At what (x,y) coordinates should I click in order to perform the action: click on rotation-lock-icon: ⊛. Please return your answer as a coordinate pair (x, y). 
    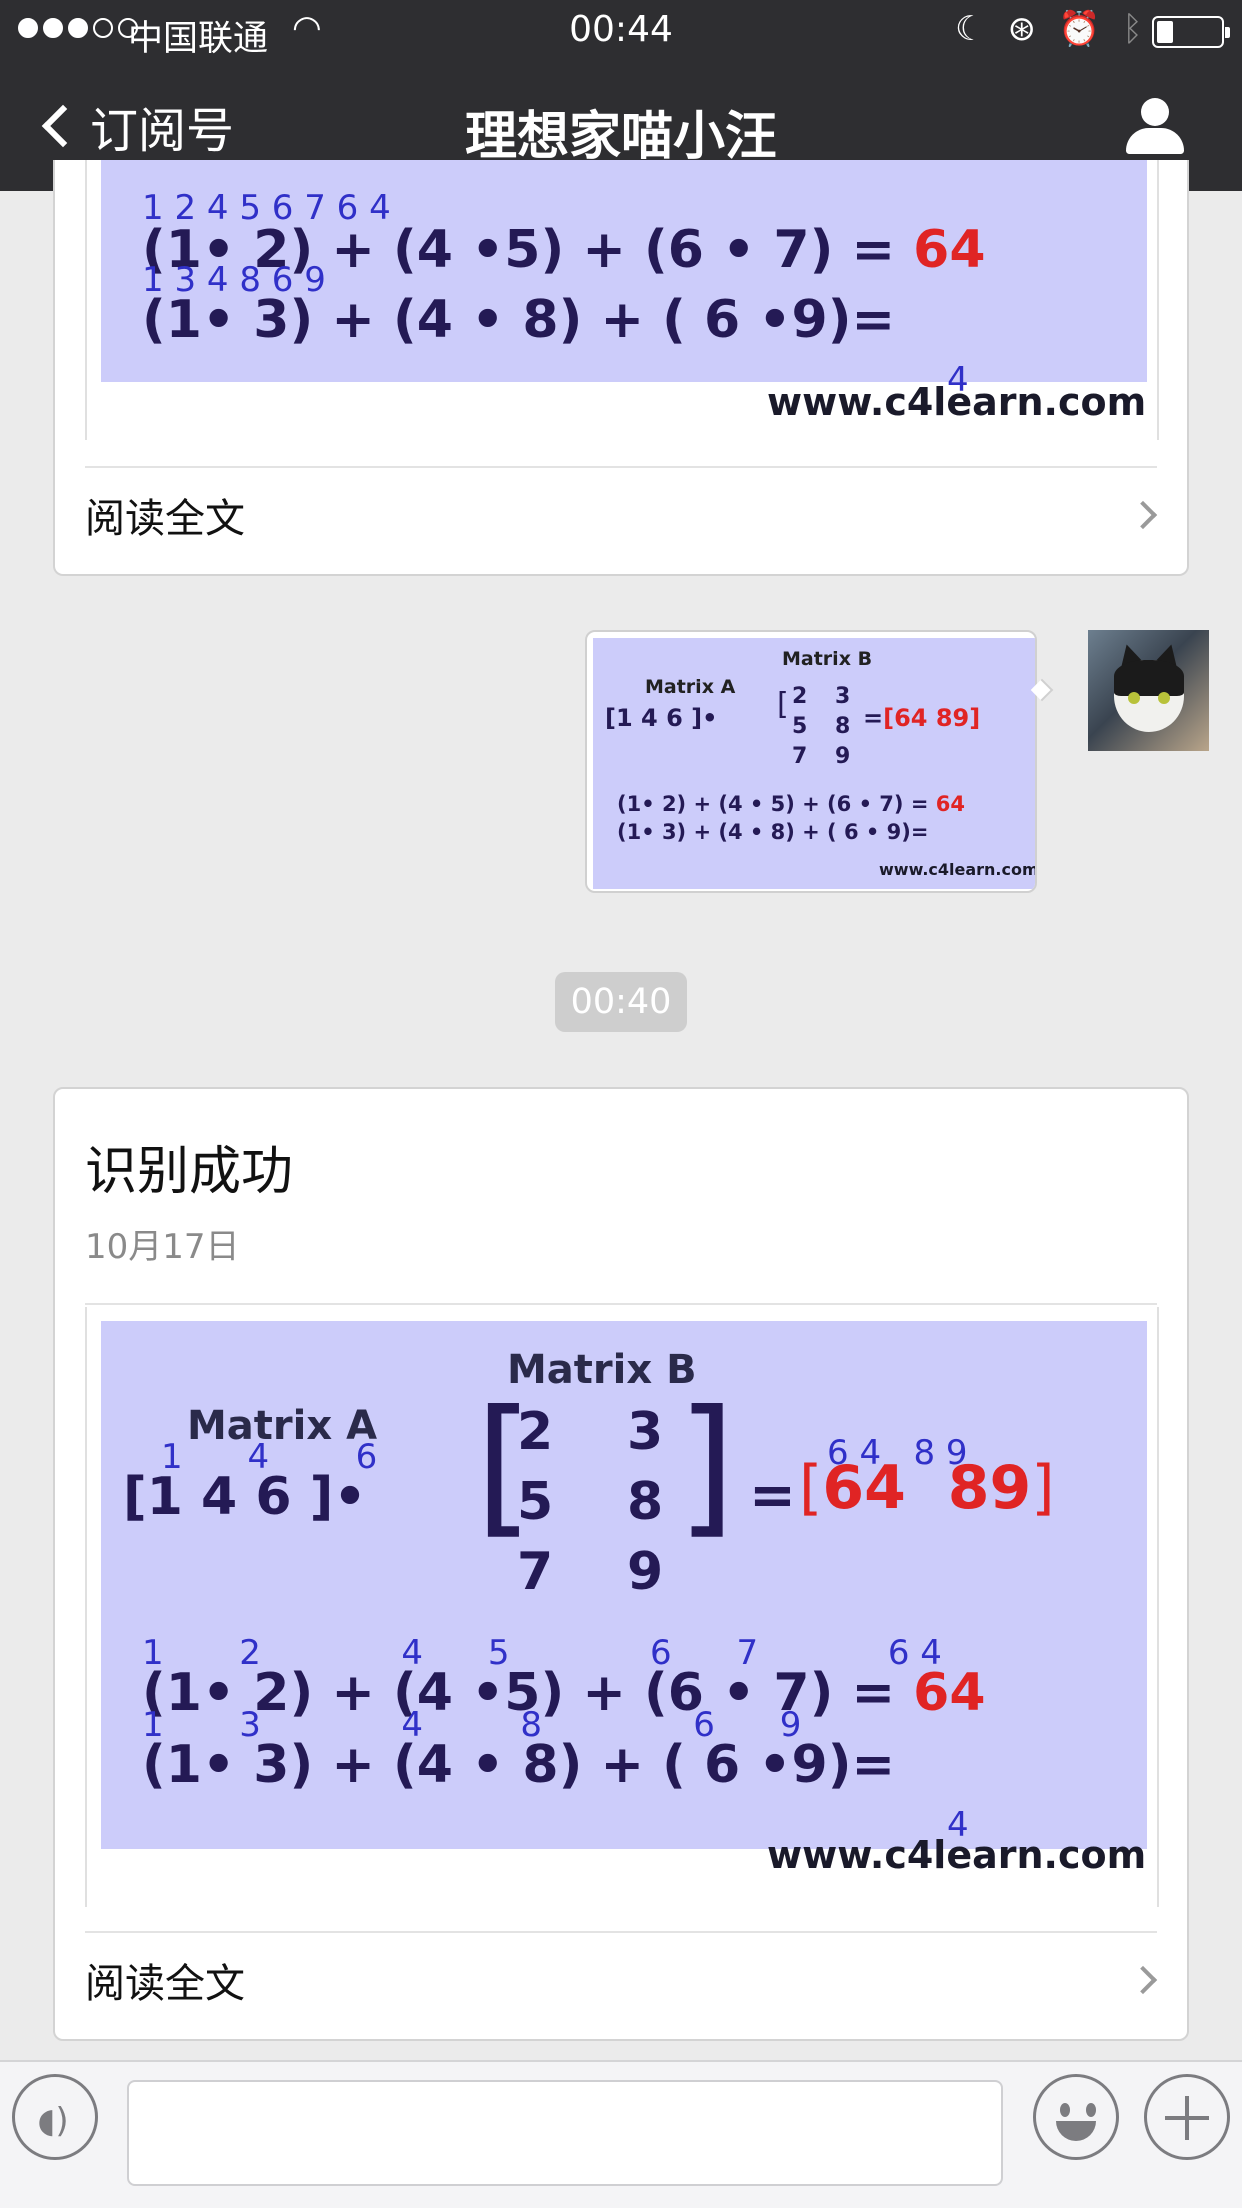
    Looking at the image, I should click on (1021, 29).